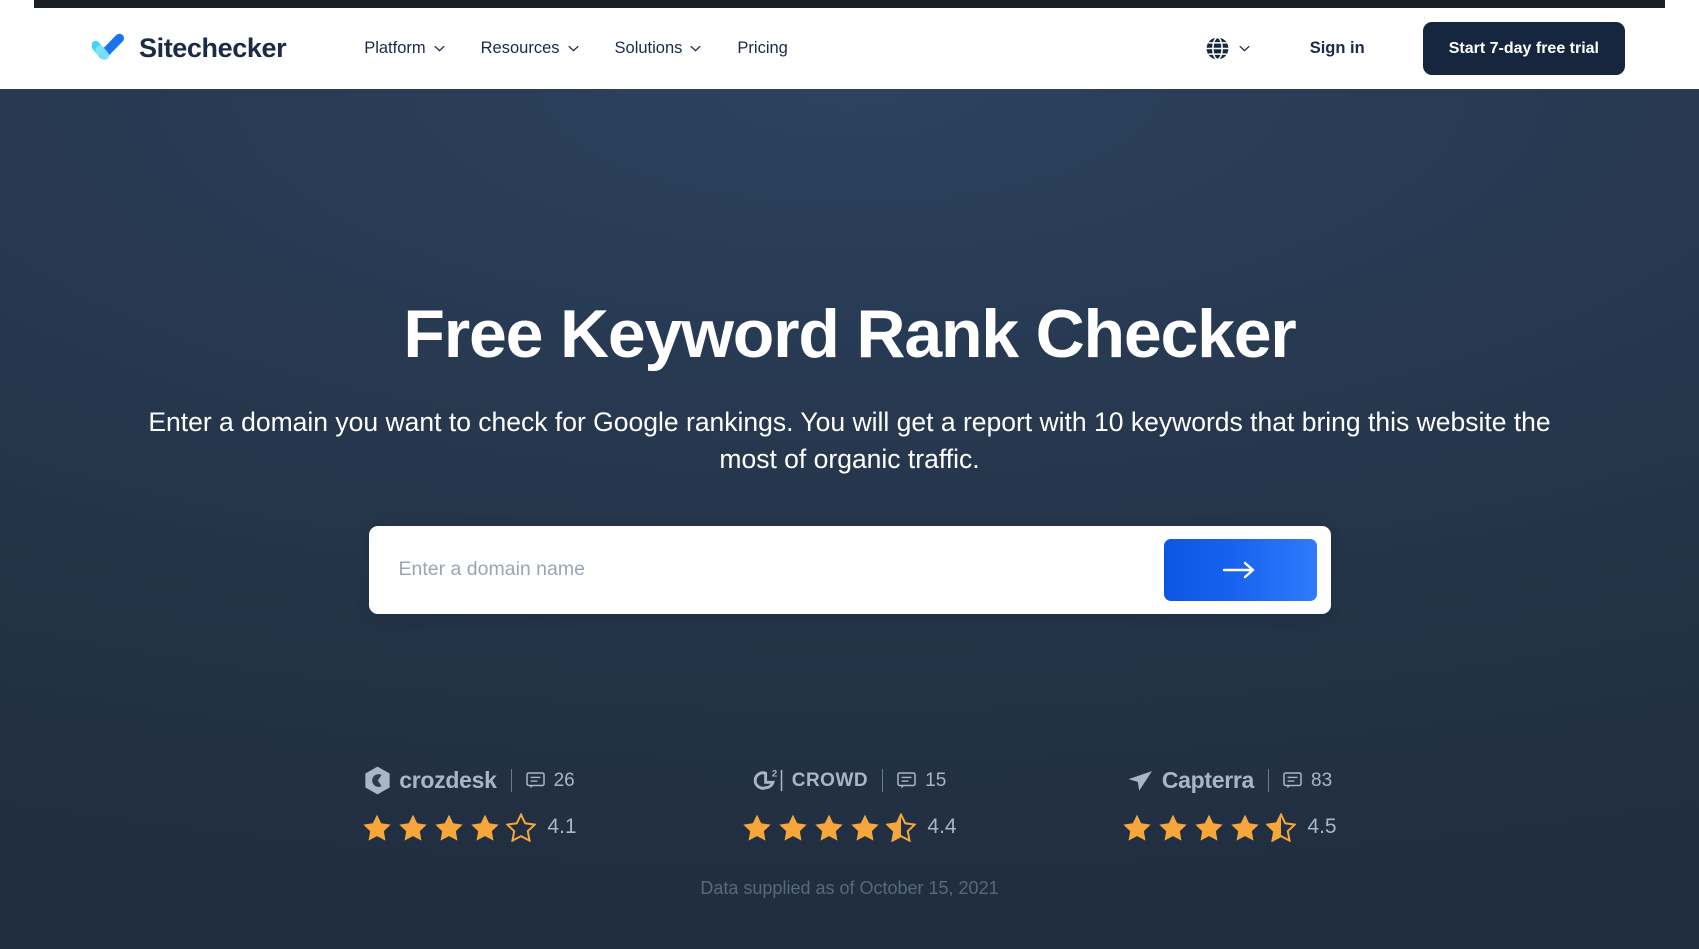  Describe the element at coordinates (470, 804) in the screenshot. I see `review-badge-crozdesk: crozdesk 26 4.1` at that location.